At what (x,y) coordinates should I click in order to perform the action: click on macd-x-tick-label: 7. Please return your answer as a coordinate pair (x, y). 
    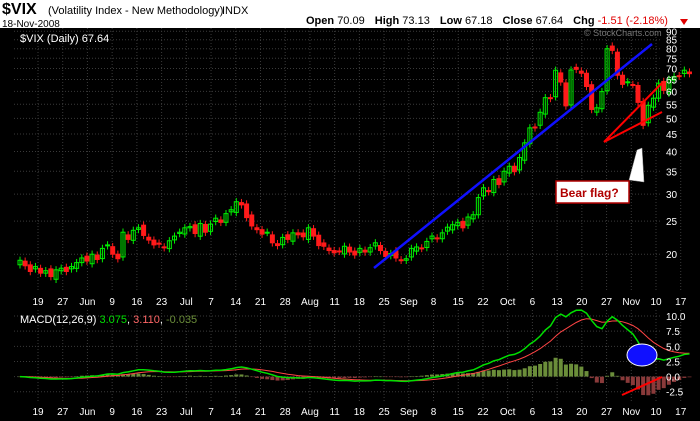
    Looking at the image, I should click on (211, 412).